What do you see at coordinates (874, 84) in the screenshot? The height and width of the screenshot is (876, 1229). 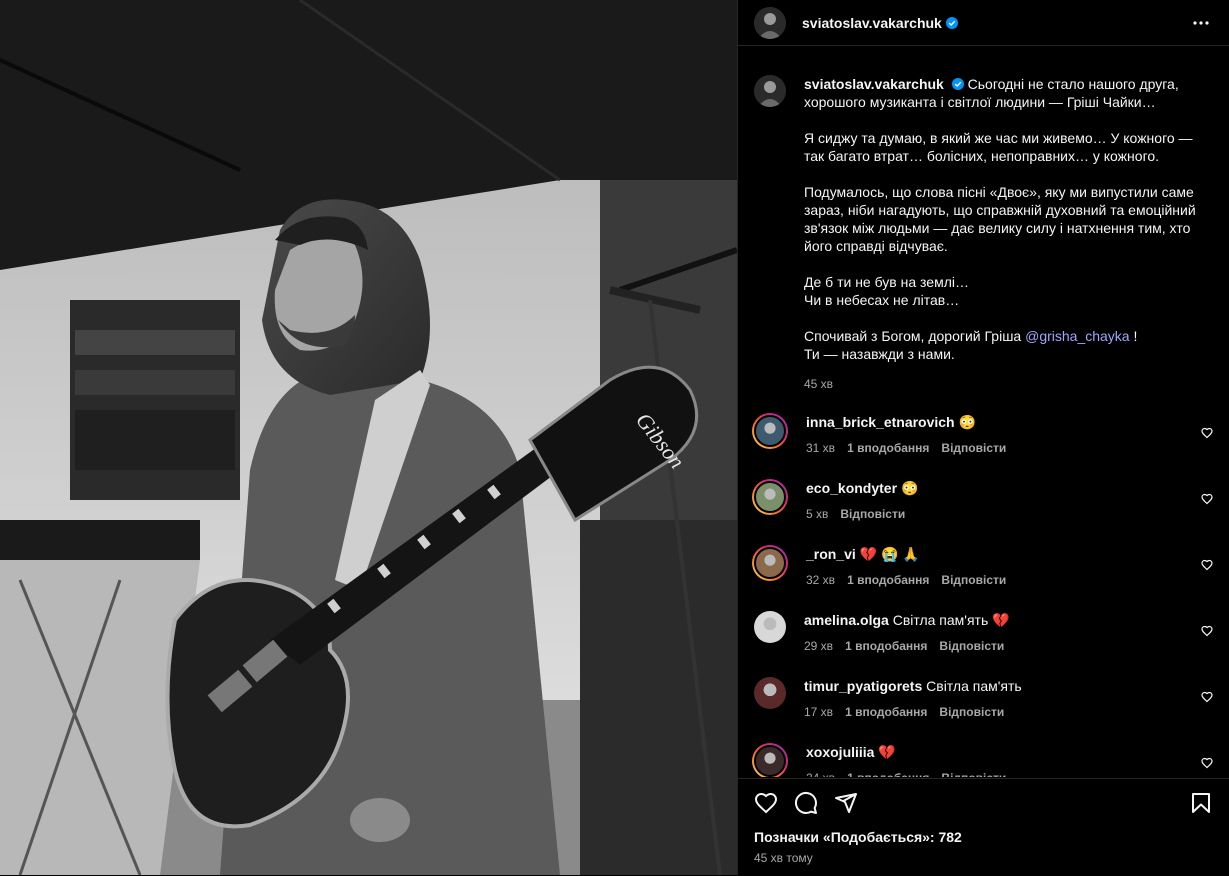 I see `caption-username: sviatoslav.vakarchuk` at bounding box center [874, 84].